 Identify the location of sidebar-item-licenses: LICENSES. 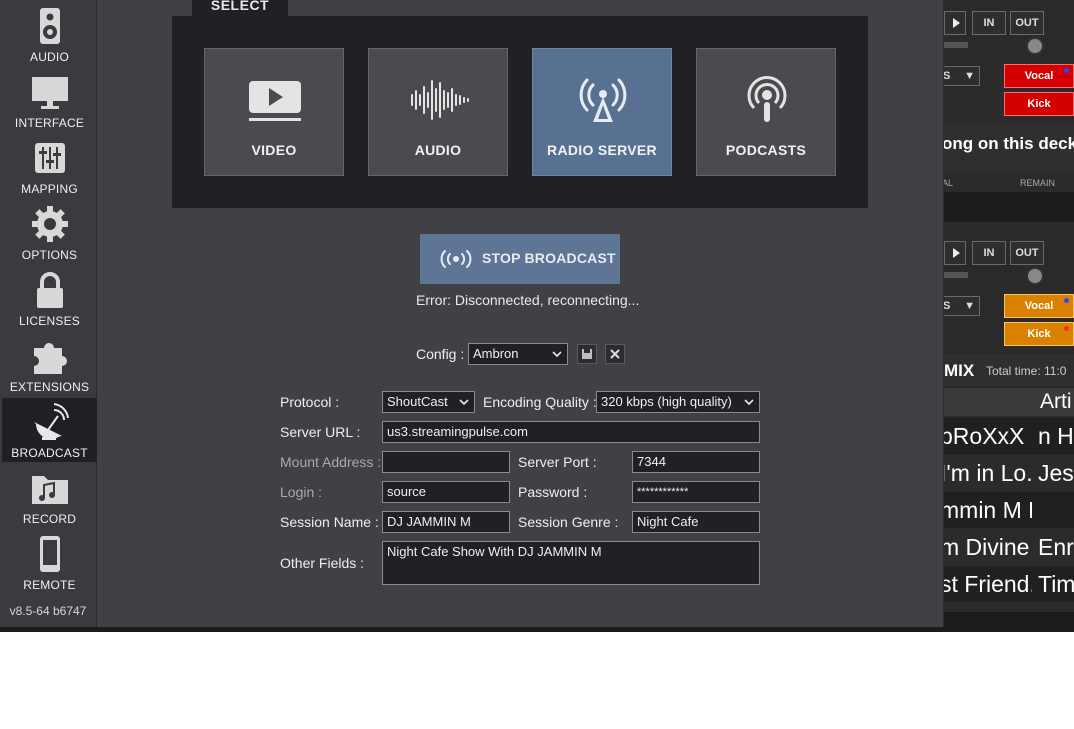
(49, 298).